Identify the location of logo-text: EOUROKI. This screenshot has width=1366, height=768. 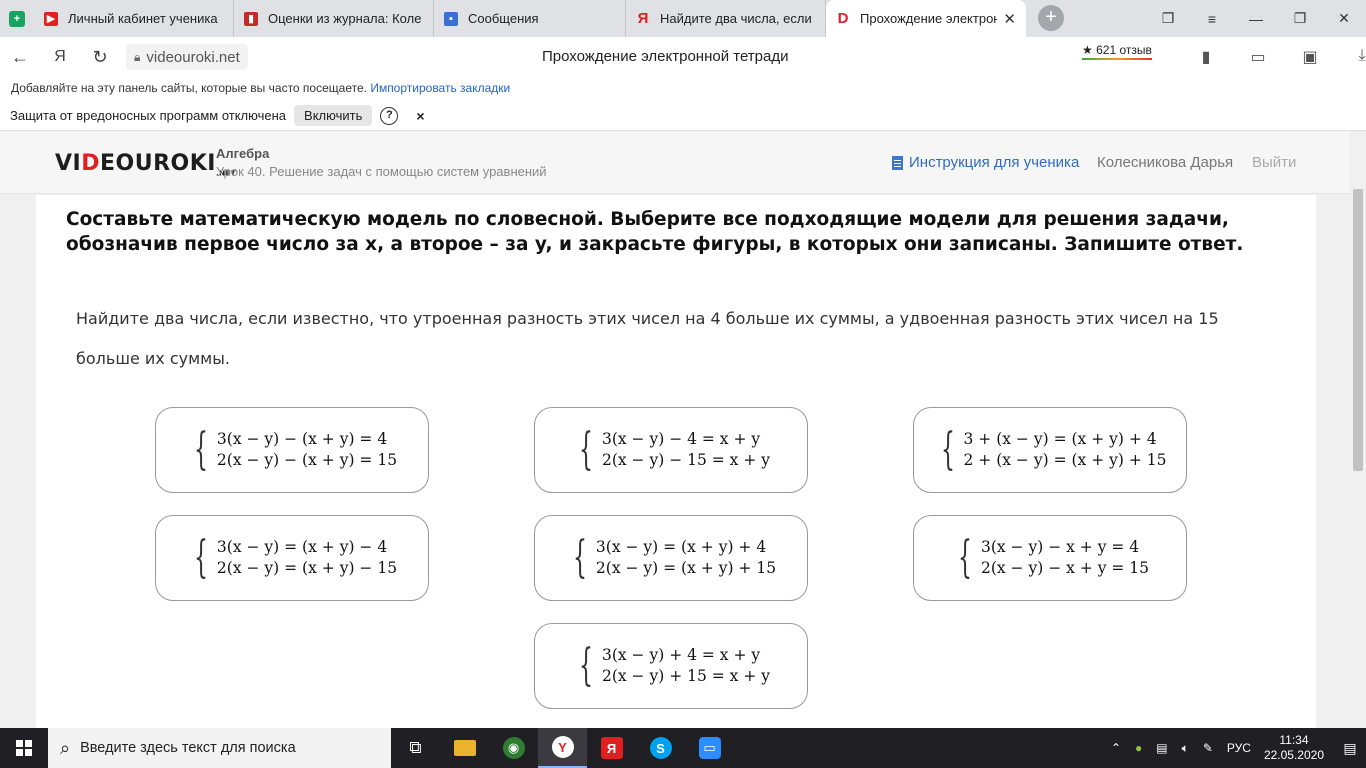
(157, 163).